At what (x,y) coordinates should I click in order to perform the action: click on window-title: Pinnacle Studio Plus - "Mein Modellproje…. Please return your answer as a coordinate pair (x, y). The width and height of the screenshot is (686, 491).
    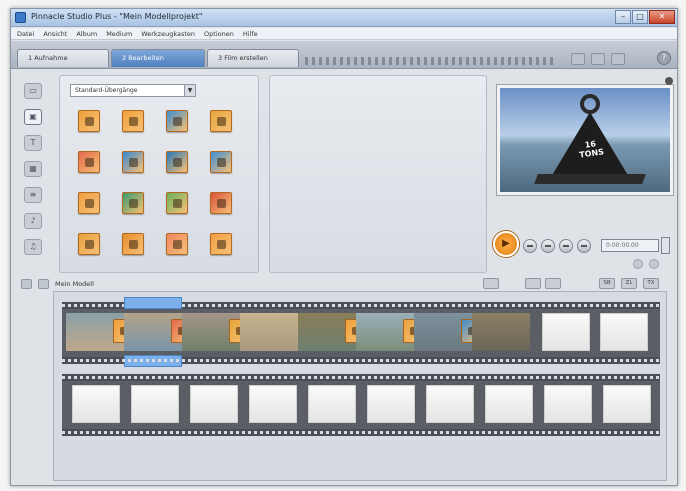
    Looking at the image, I should click on (117, 16).